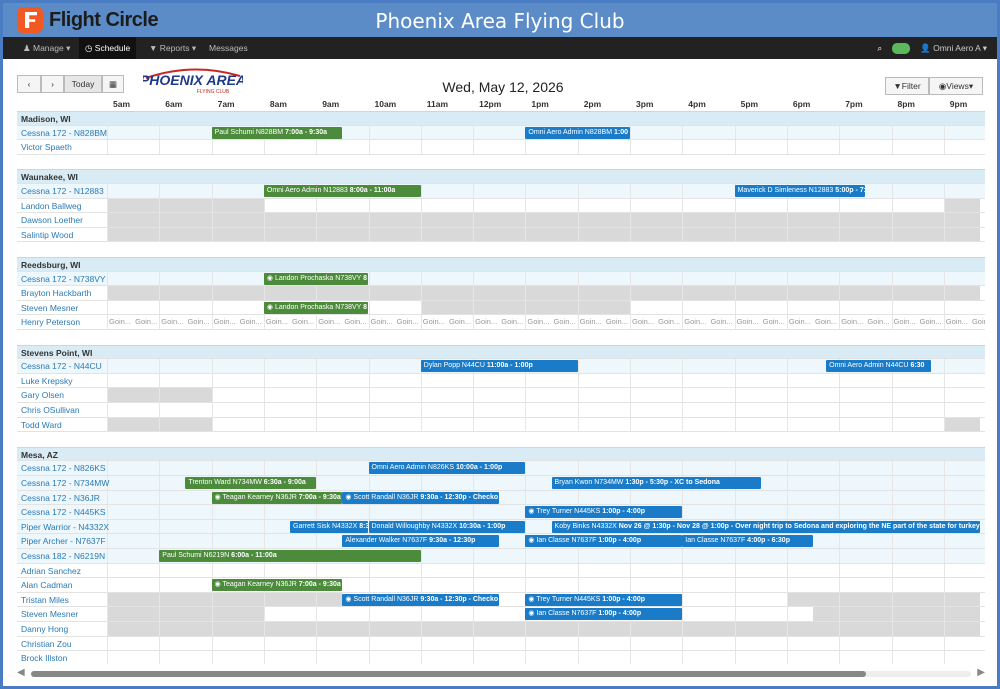  What do you see at coordinates (546, 614) in the screenshot?
I see `time-cells: ◉ Ian Classe N7637F 1:00p - 4:00p` at bounding box center [546, 614].